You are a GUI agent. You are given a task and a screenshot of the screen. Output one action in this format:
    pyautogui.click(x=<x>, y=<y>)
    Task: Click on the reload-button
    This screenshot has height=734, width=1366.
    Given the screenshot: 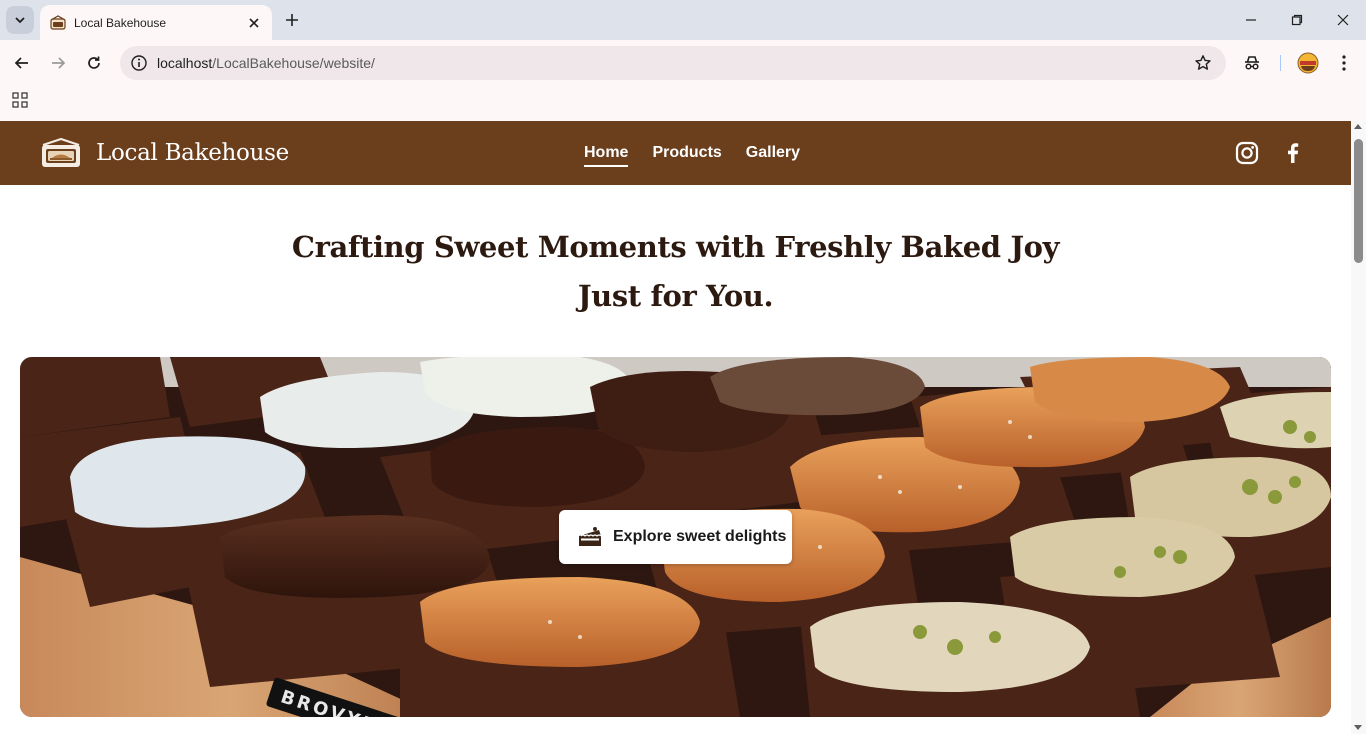 What is the action you would take?
    pyautogui.click(x=94, y=63)
    